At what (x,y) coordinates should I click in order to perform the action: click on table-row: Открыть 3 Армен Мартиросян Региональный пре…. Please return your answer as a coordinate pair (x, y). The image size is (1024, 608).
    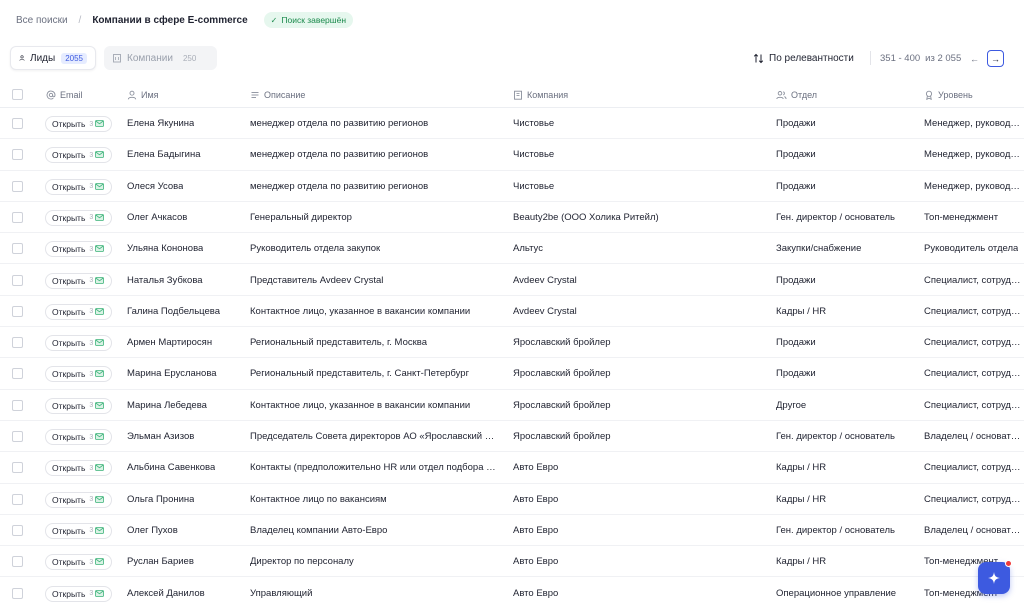
    Looking at the image, I should click on (512, 343).